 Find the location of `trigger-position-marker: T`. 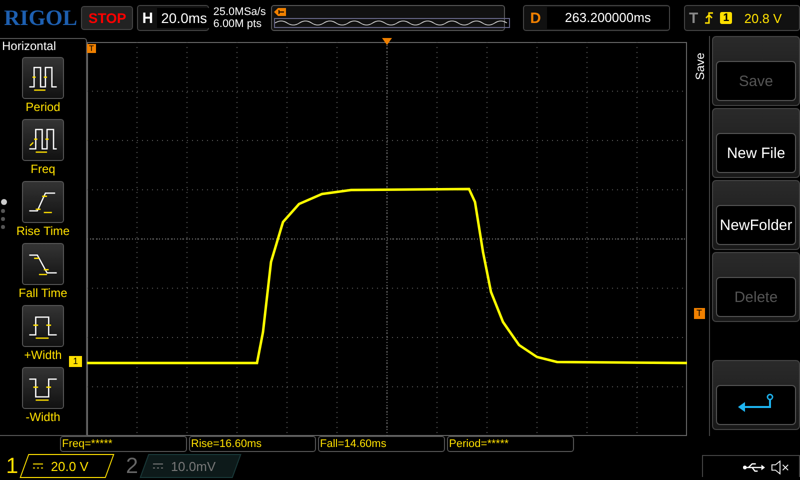

trigger-position-marker: T is located at coordinates (91, 48).